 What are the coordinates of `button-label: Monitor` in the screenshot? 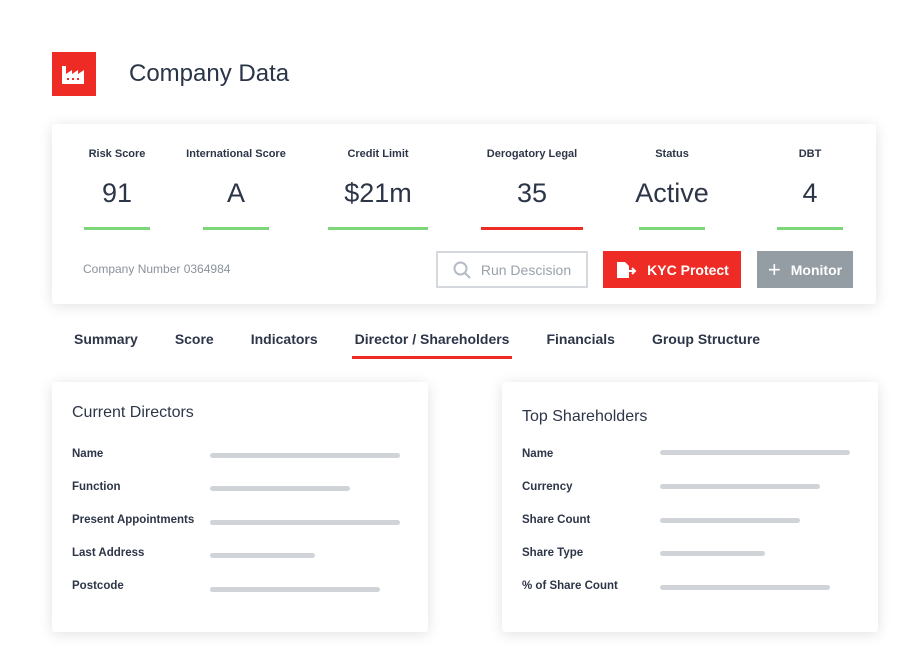 It's located at (816, 269).